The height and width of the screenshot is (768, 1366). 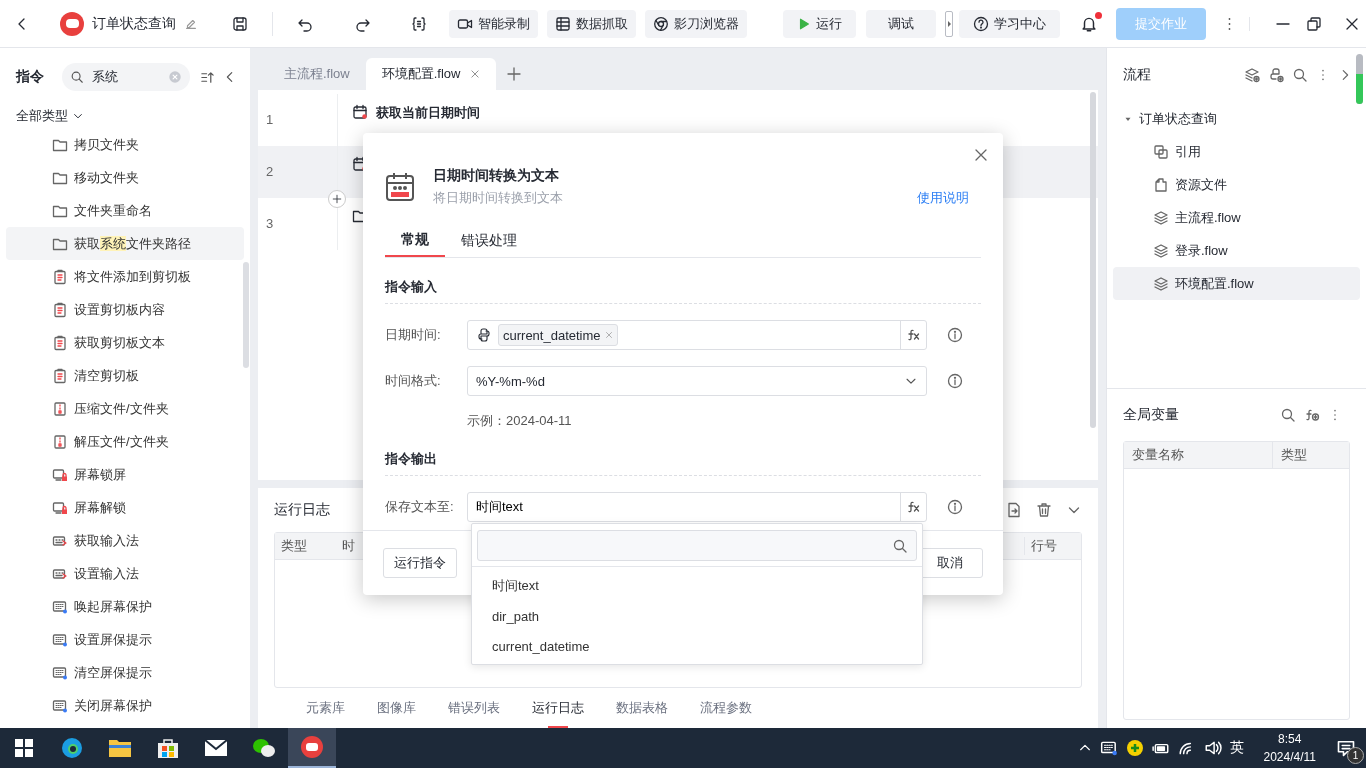 What do you see at coordinates (697, 335) in the screenshot?
I see `datetime-field: current_datetime` at bounding box center [697, 335].